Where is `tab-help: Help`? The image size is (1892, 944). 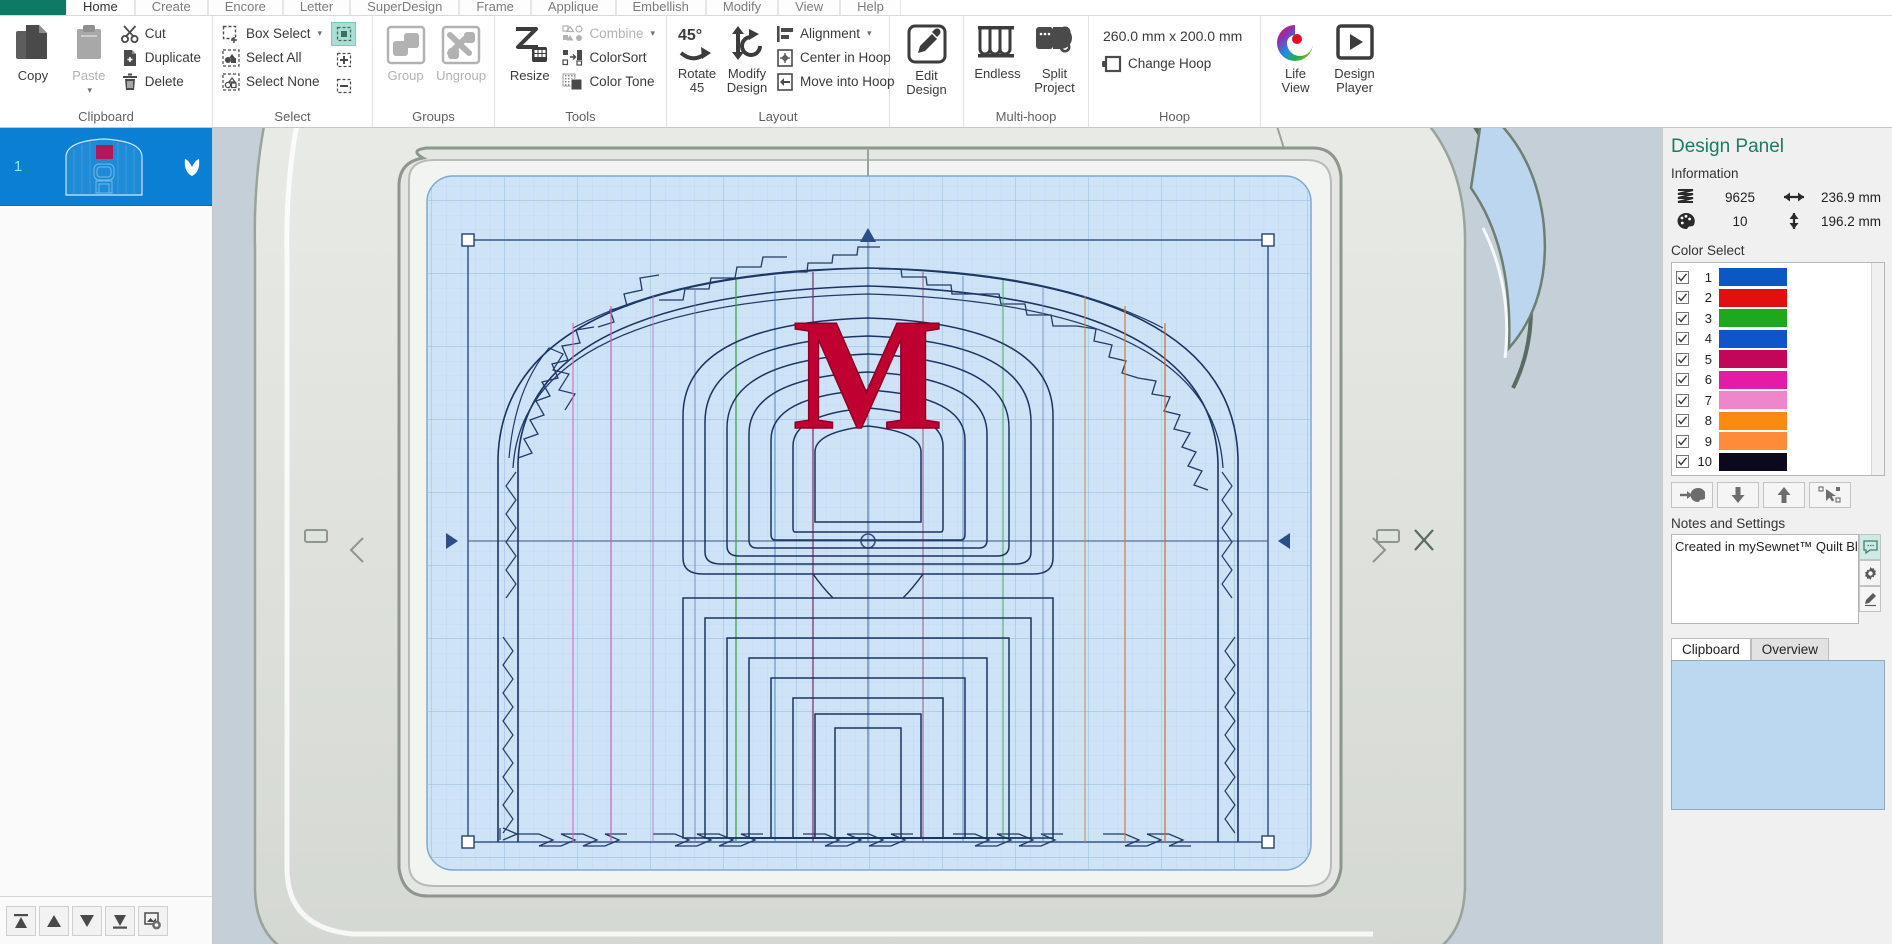
tab-help: Help is located at coordinates (870, 7).